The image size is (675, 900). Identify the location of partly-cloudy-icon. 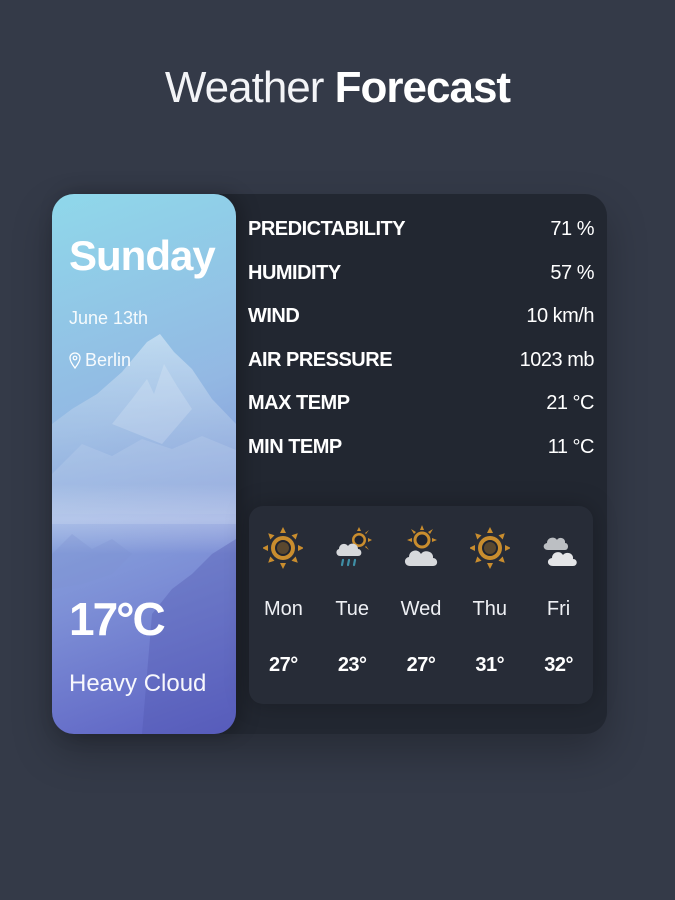
(421, 545).